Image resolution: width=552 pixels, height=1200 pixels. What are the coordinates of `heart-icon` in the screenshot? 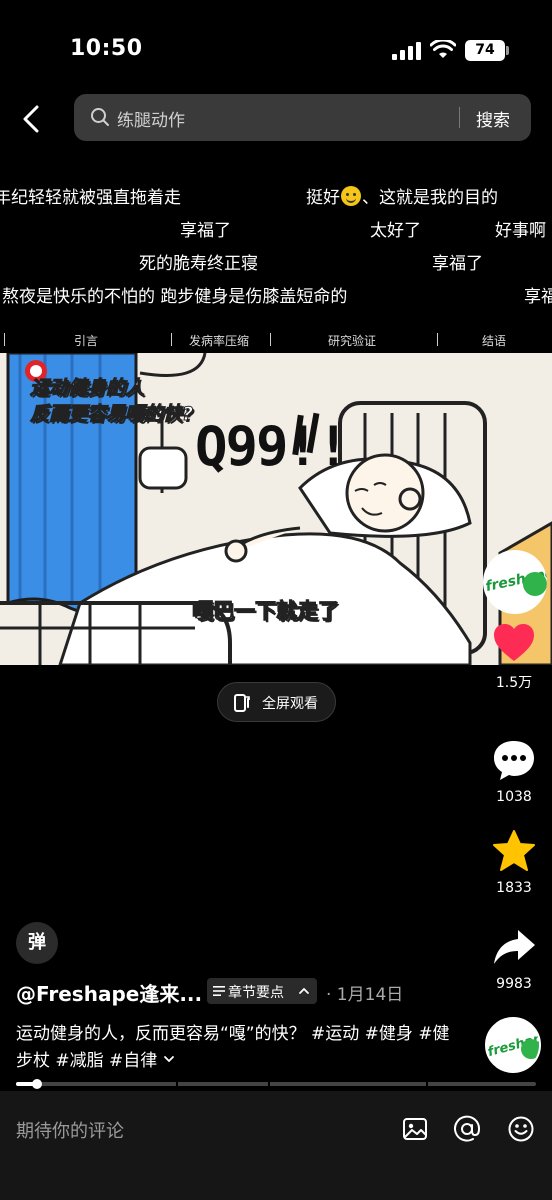 It's located at (514, 642).